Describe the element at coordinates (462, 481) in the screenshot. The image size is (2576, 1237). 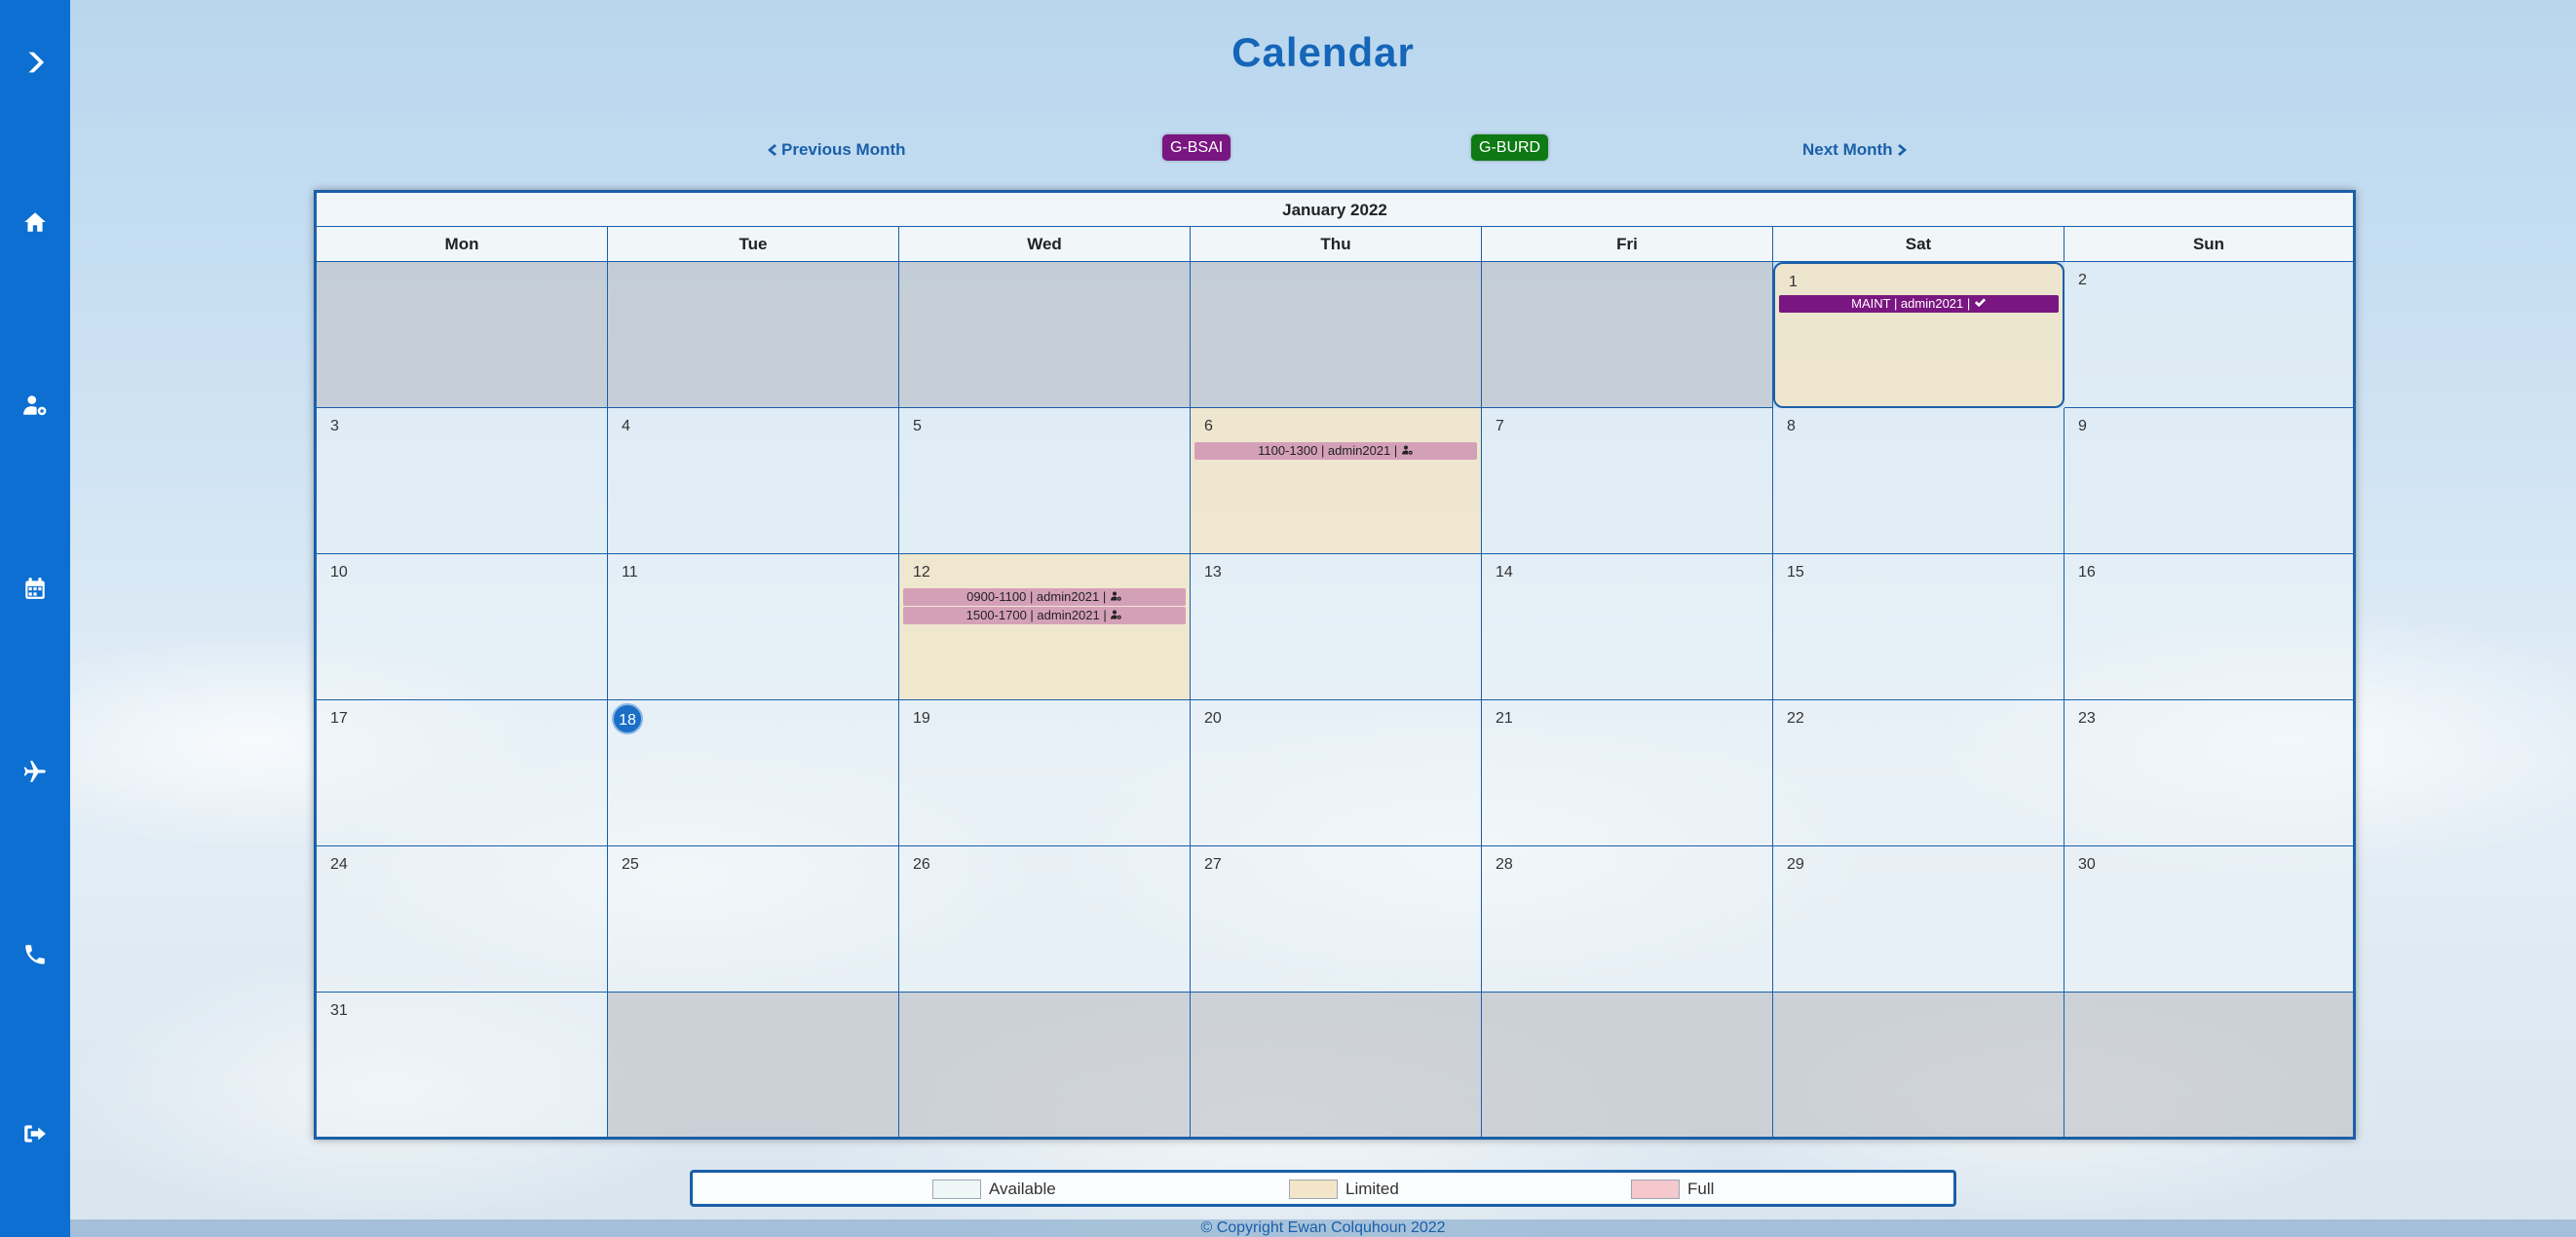
I see `day-cell-3: 3` at that location.